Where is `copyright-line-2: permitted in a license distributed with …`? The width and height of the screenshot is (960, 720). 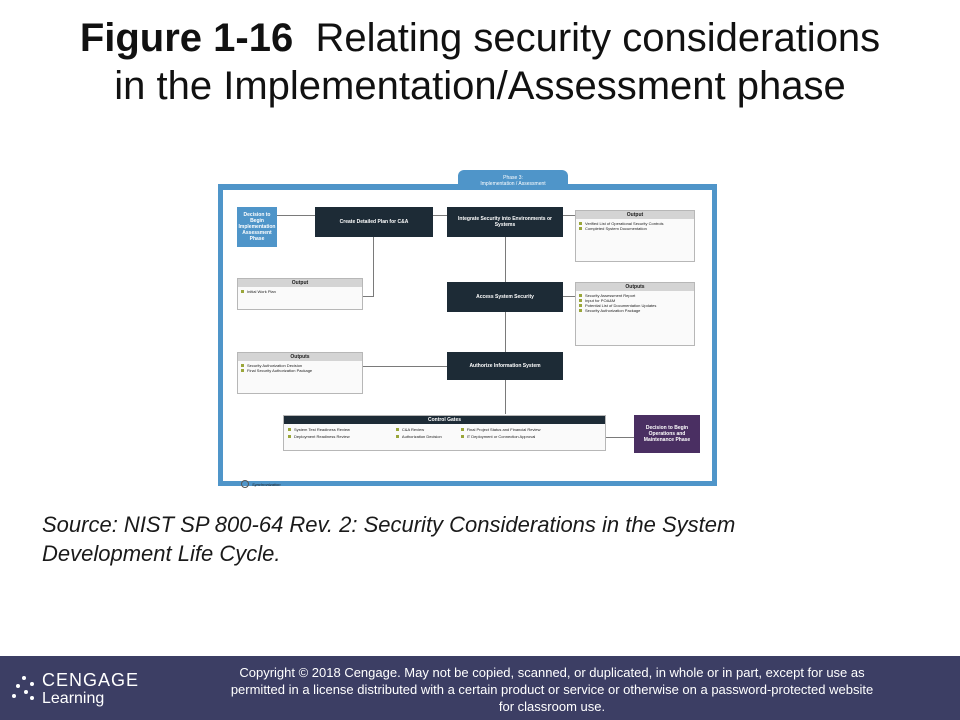 copyright-line-2: permitted in a license distributed with … is located at coordinates (552, 689).